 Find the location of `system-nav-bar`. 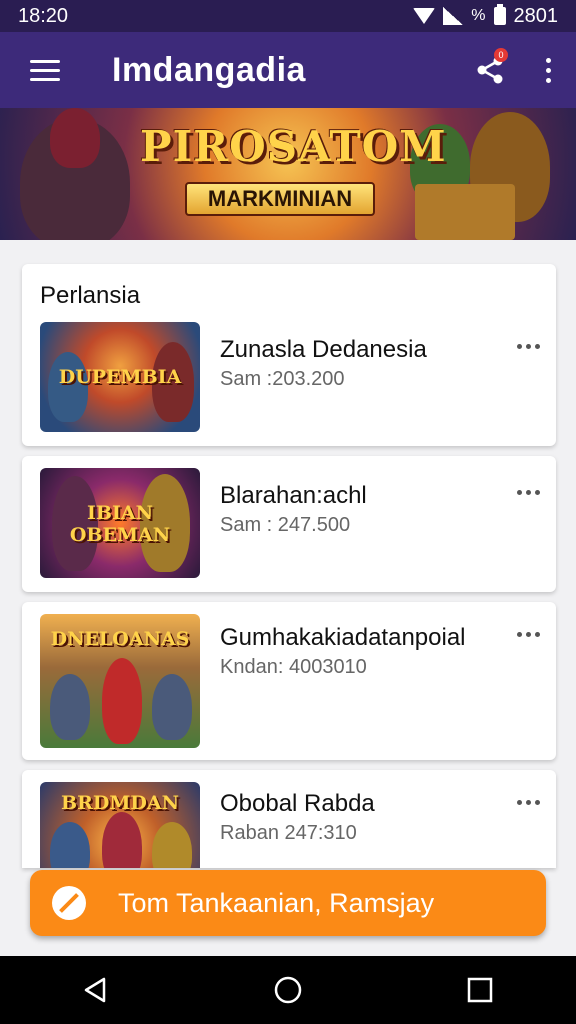

system-nav-bar is located at coordinates (288, 990).